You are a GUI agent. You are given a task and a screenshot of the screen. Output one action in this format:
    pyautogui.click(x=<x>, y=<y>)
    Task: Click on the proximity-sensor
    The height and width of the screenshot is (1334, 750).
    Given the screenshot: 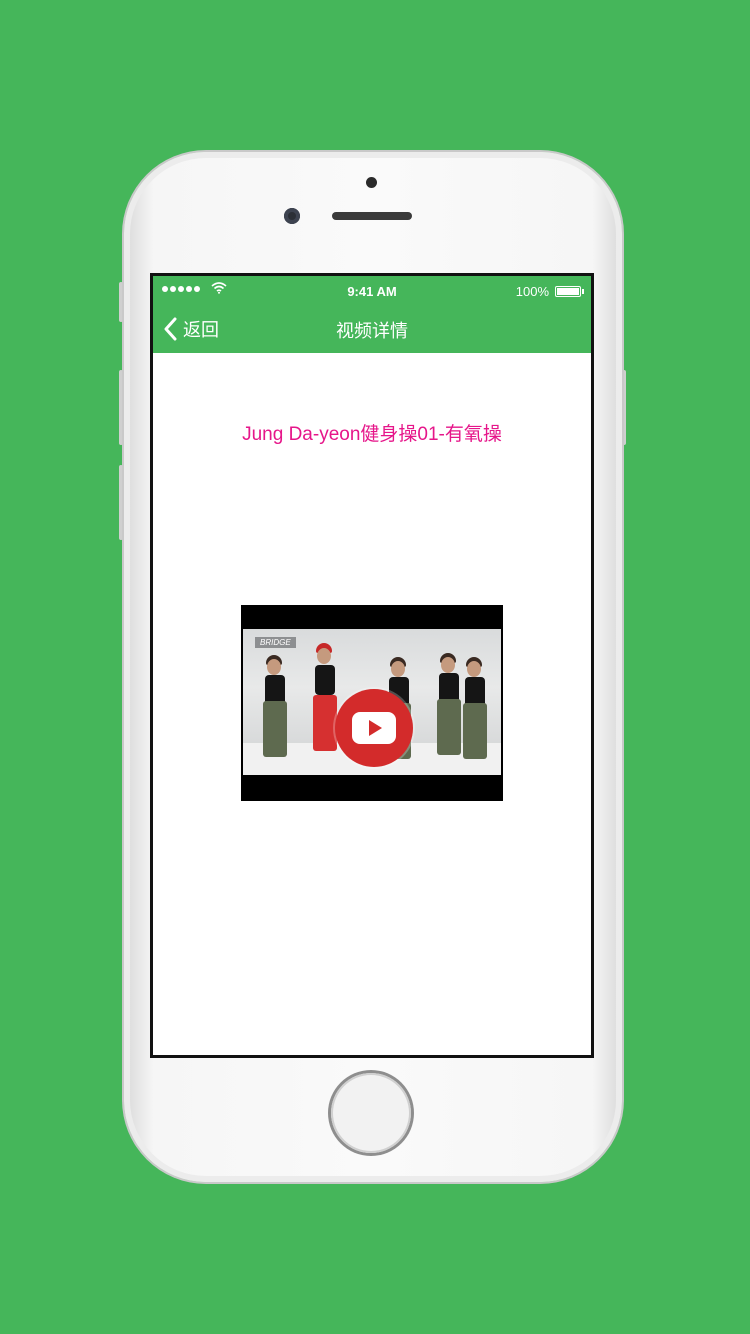 What is the action you would take?
    pyautogui.click(x=371, y=182)
    